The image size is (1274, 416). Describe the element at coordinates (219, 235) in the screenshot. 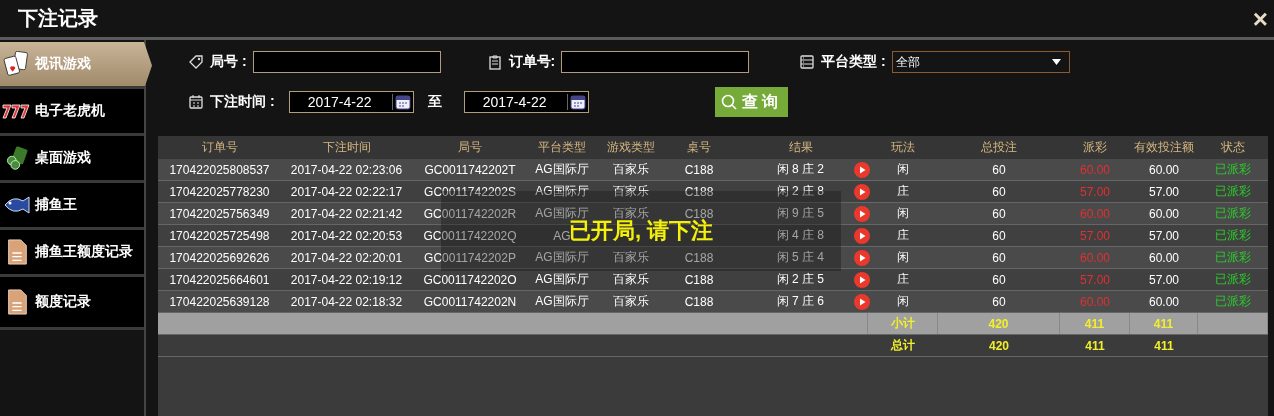

I see `table-cell: 170422025725498` at that location.